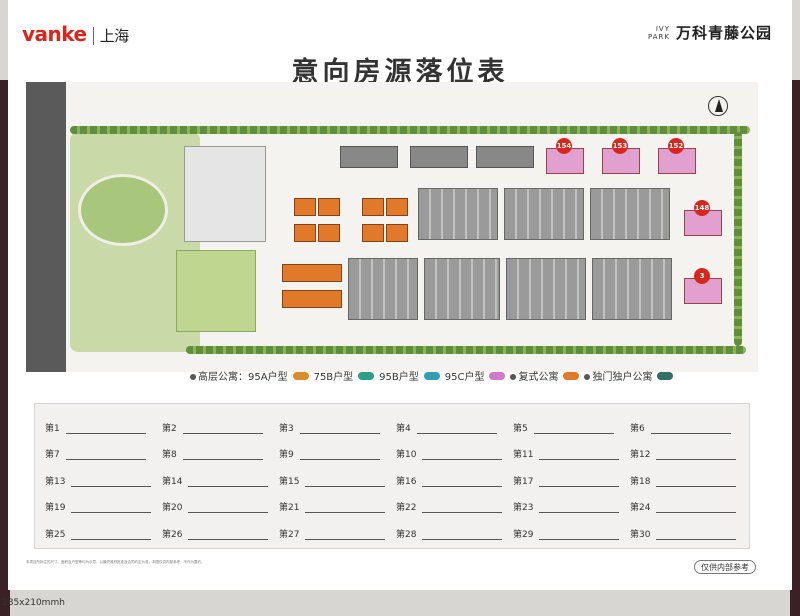  Describe the element at coordinates (172, 508) in the screenshot. I see `slot-label: 第20` at that location.